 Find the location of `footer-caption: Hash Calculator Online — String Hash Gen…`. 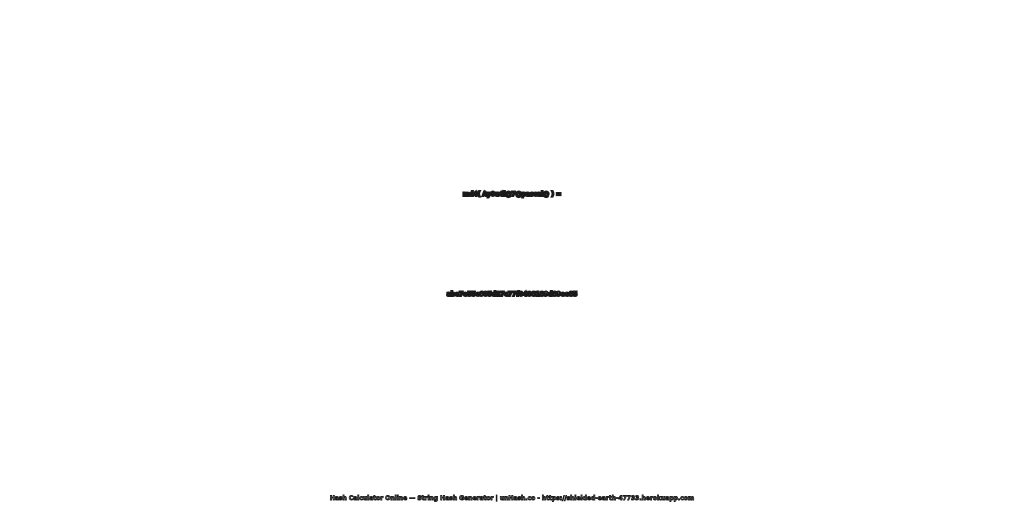

footer-caption: Hash Calculator Online — String Hash Gen… is located at coordinates (512, 498).